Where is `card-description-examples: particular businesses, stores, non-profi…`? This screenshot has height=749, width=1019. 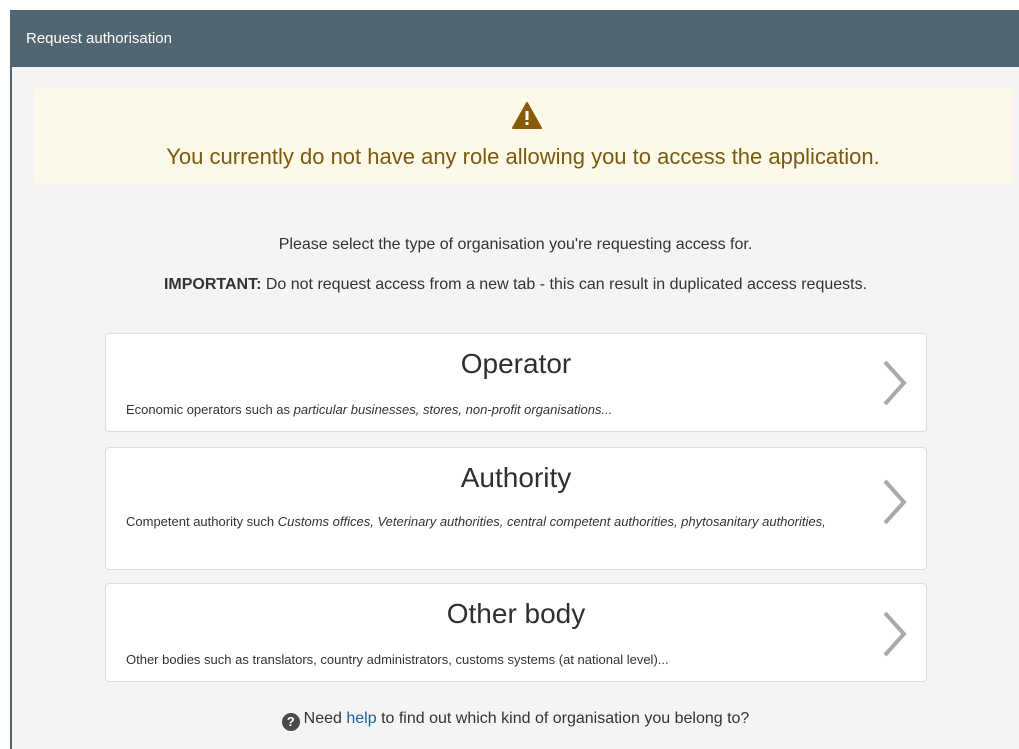
card-description-examples: particular businesses, stores, non-profi… is located at coordinates (453, 409).